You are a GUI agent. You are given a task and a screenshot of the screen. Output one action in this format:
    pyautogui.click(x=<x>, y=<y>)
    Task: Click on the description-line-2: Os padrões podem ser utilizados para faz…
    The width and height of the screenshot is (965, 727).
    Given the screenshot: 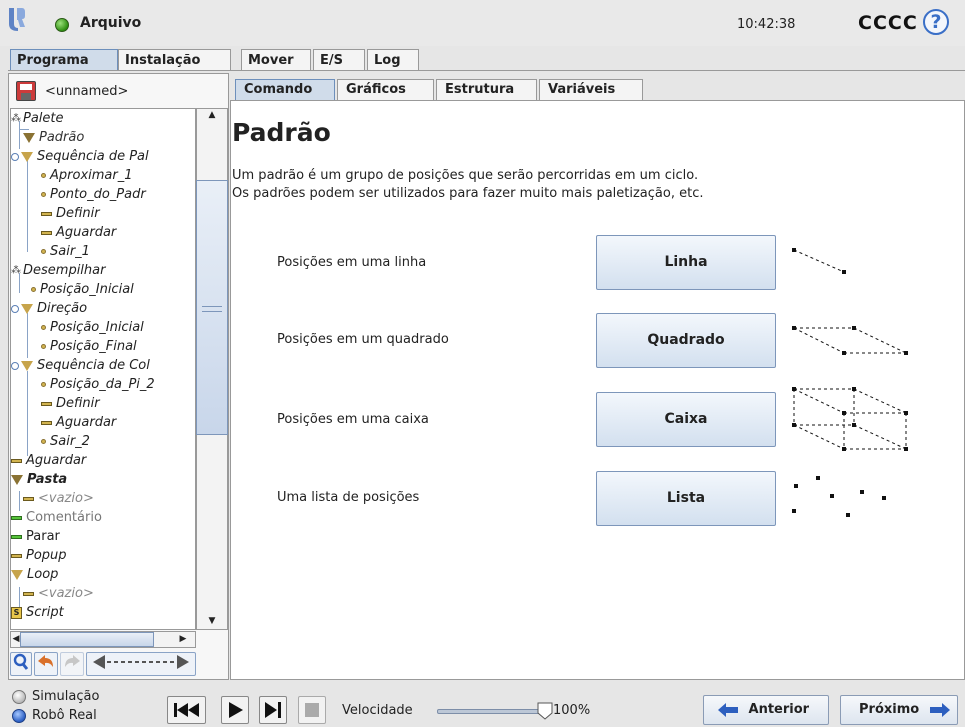 What is the action you would take?
    pyautogui.click(x=468, y=193)
    